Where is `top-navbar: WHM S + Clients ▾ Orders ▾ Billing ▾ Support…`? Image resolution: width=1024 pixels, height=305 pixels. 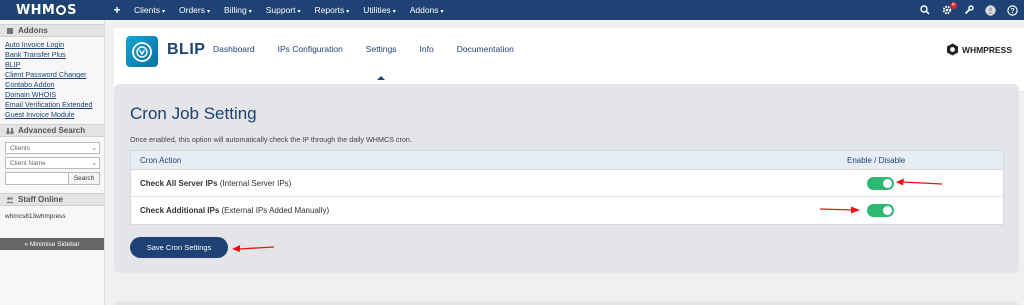 top-navbar: WHM S + Clients ▾ Orders ▾ Billing ▾ Support… is located at coordinates (512, 10).